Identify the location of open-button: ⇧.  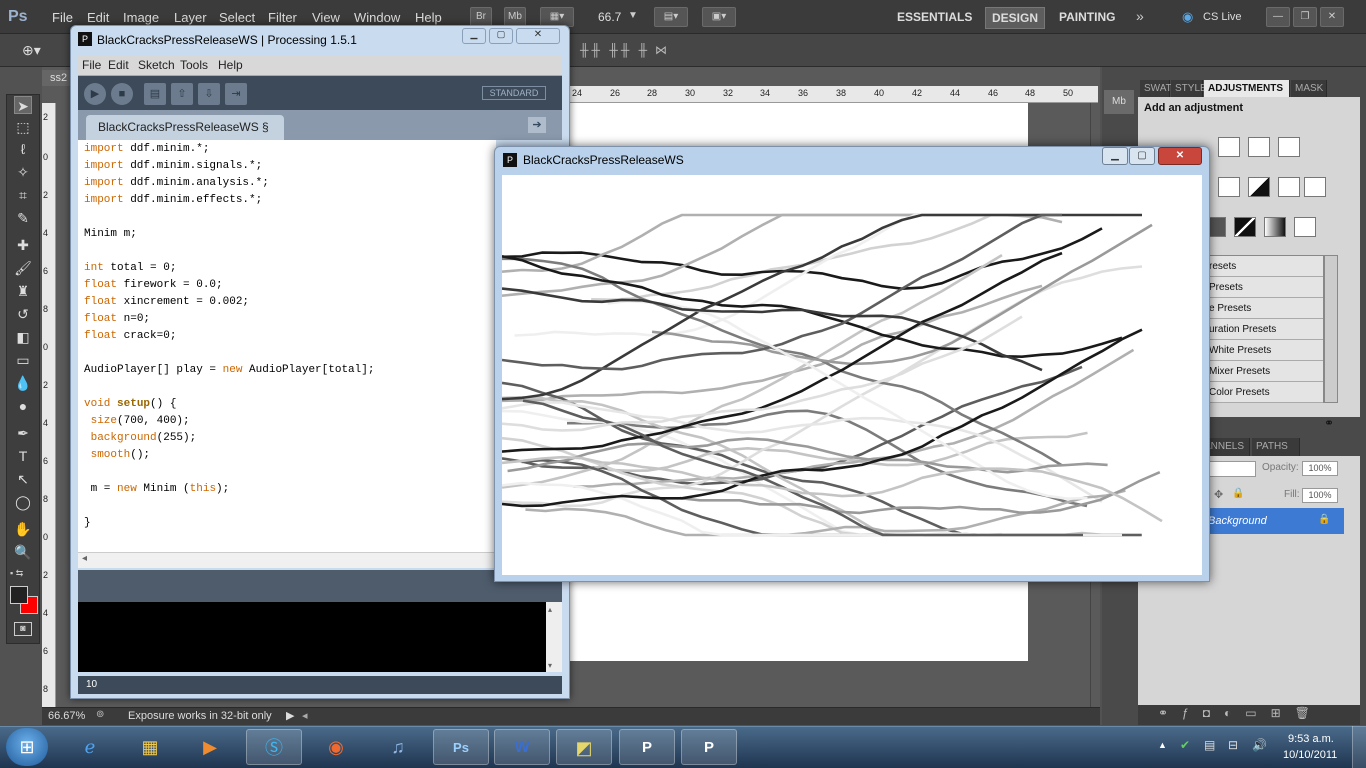
(182, 94).